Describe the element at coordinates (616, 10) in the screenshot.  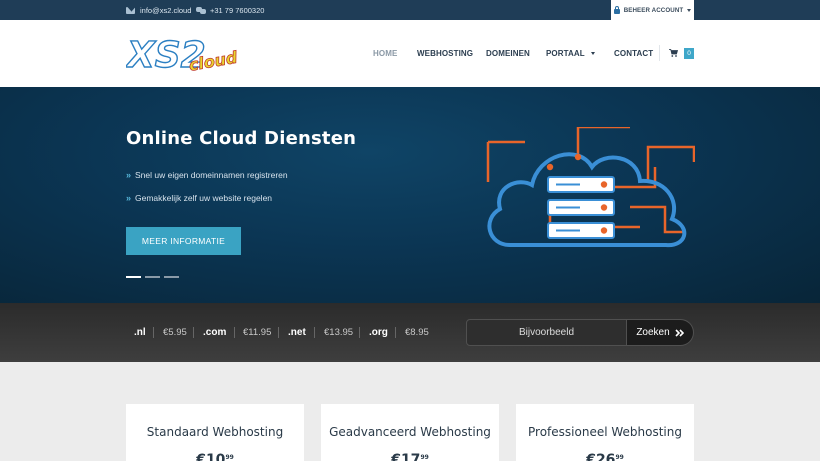
I see `lock-icon` at that location.